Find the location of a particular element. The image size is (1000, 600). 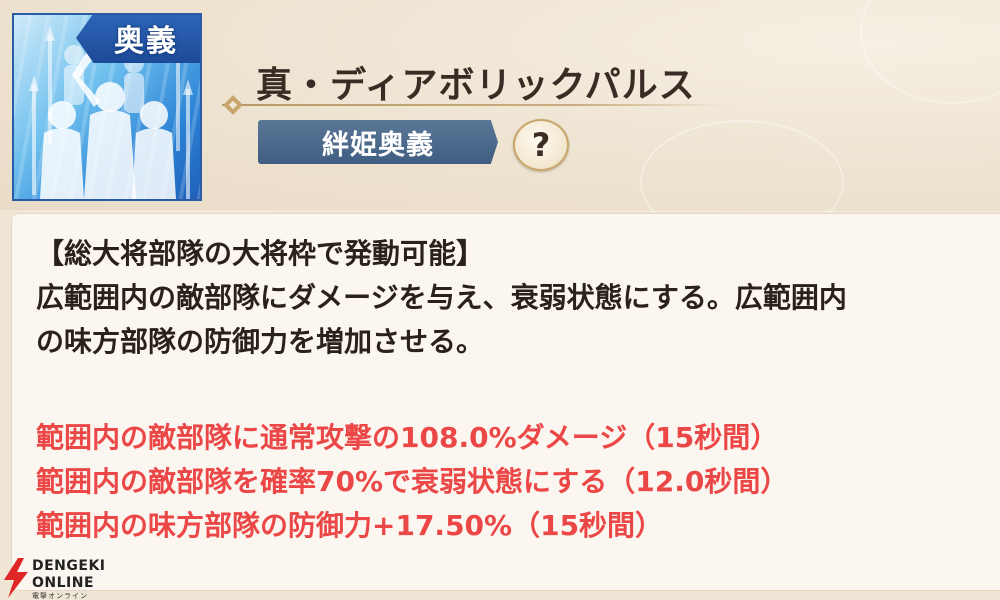

effect-item: 範囲内の敵部隊を確率70%で衰弱状態にする（12.0秒間） is located at coordinates (412, 481).